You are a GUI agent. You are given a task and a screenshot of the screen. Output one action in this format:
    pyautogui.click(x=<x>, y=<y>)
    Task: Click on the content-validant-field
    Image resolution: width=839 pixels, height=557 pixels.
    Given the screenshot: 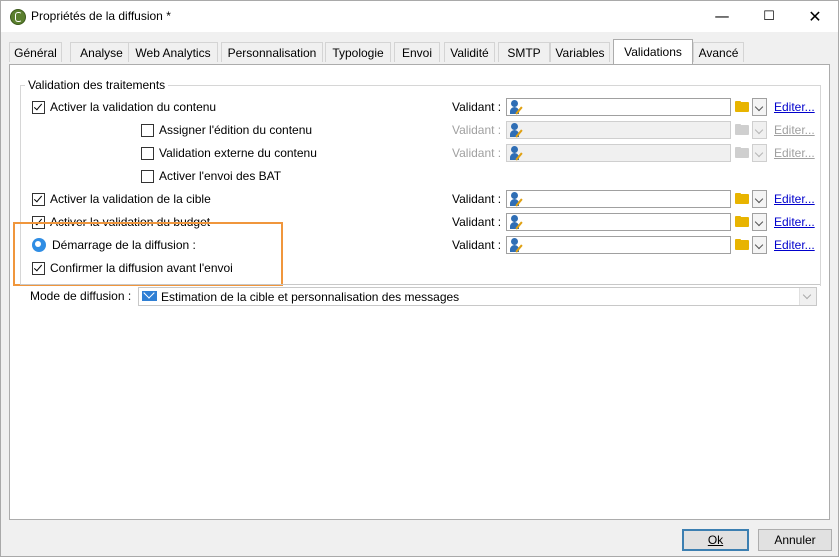 What is the action you would take?
    pyautogui.click(x=618, y=107)
    